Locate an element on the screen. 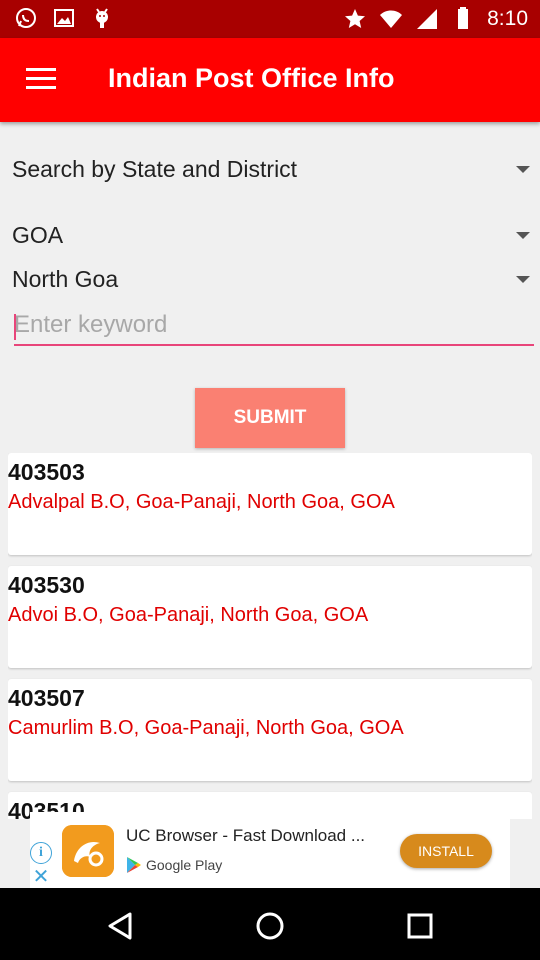  ad-store-name: Google Play is located at coordinates (184, 865).